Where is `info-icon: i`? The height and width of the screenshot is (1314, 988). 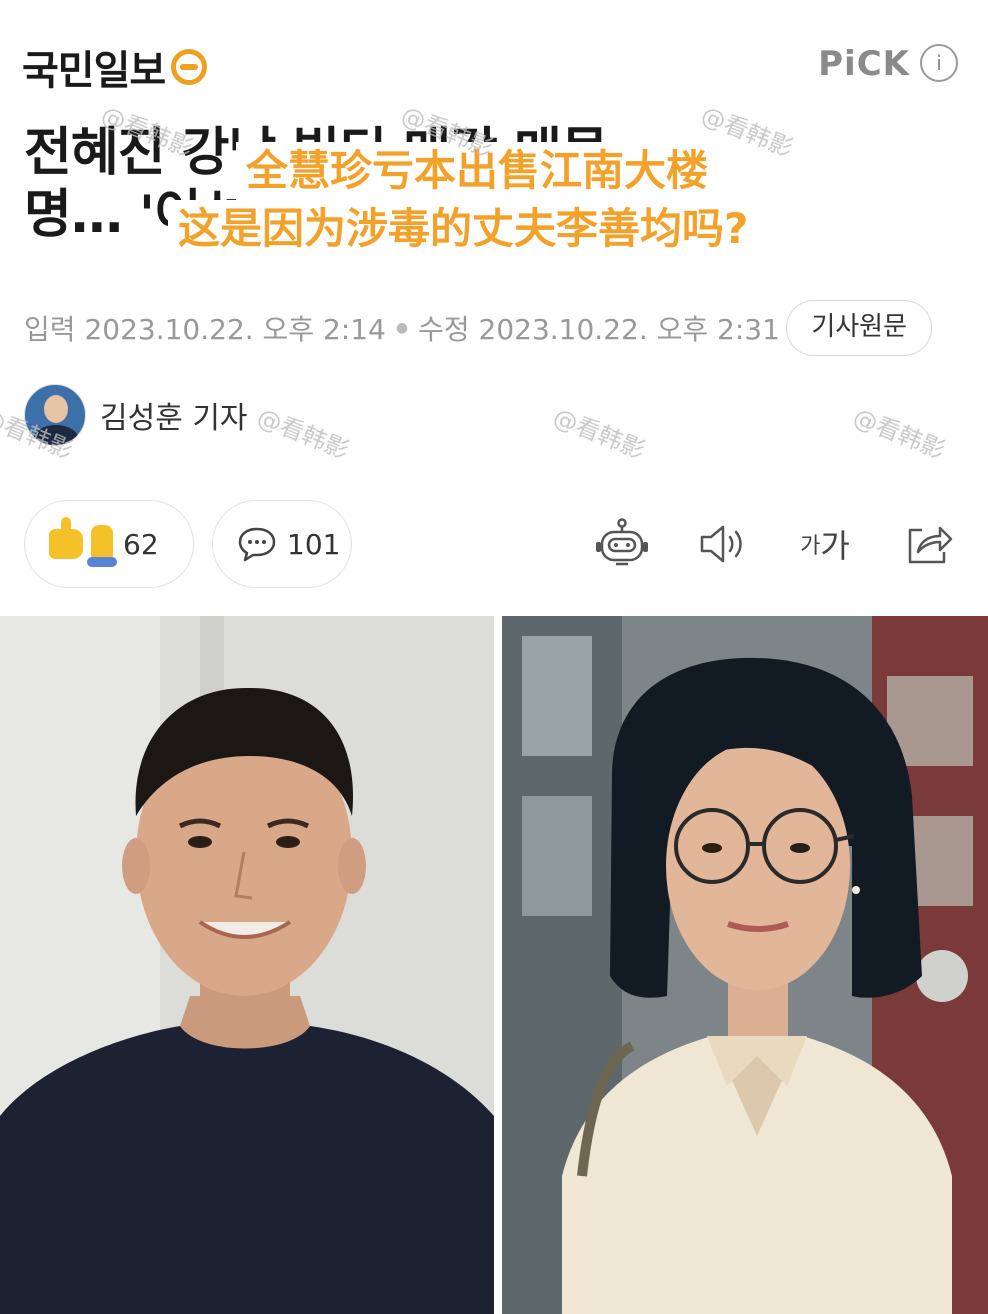 info-icon: i is located at coordinates (939, 63).